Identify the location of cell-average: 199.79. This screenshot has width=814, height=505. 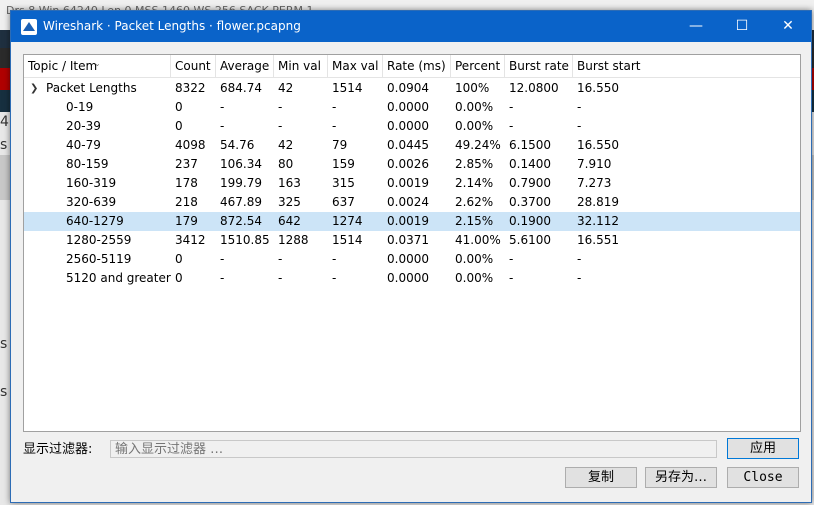
(241, 183).